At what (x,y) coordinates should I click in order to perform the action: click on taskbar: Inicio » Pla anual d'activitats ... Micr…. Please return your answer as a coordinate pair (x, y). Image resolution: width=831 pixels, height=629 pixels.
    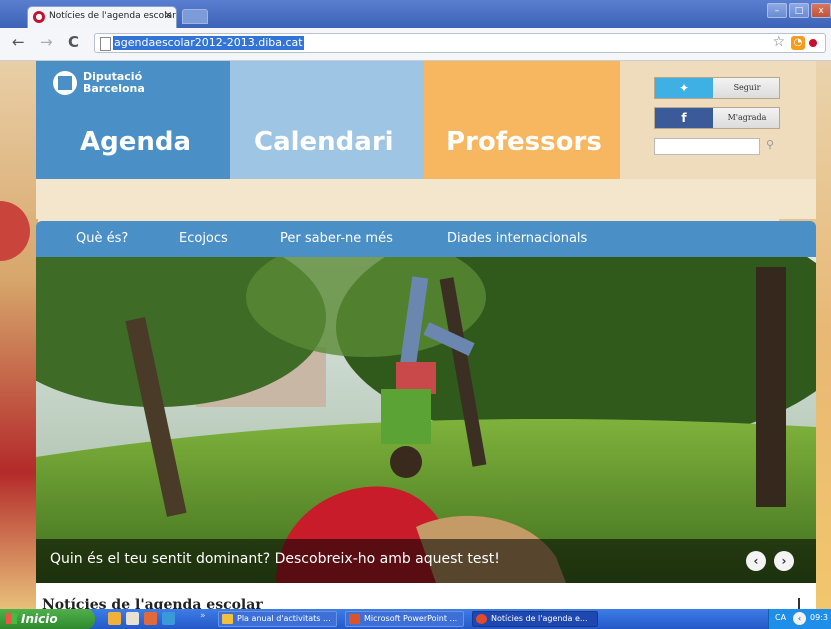
    Looking at the image, I should click on (415, 619).